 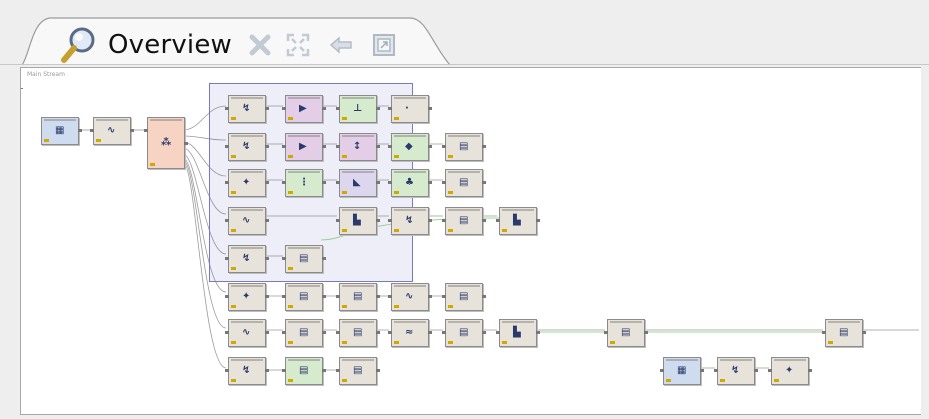 I want to click on process-node: ◣, so click(x=358, y=183).